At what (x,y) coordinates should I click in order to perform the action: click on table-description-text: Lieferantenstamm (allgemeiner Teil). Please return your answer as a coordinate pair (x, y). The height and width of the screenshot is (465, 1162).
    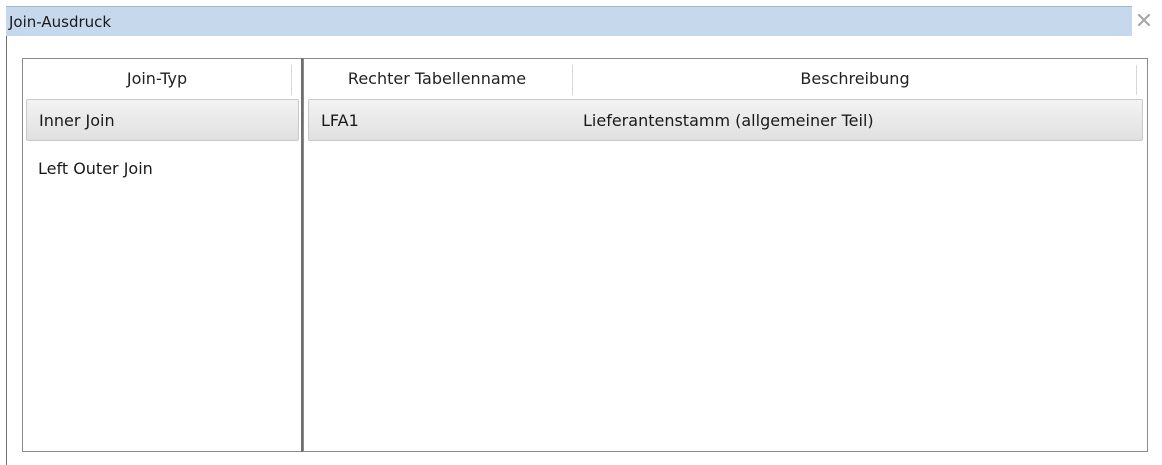
    Looking at the image, I should click on (728, 120).